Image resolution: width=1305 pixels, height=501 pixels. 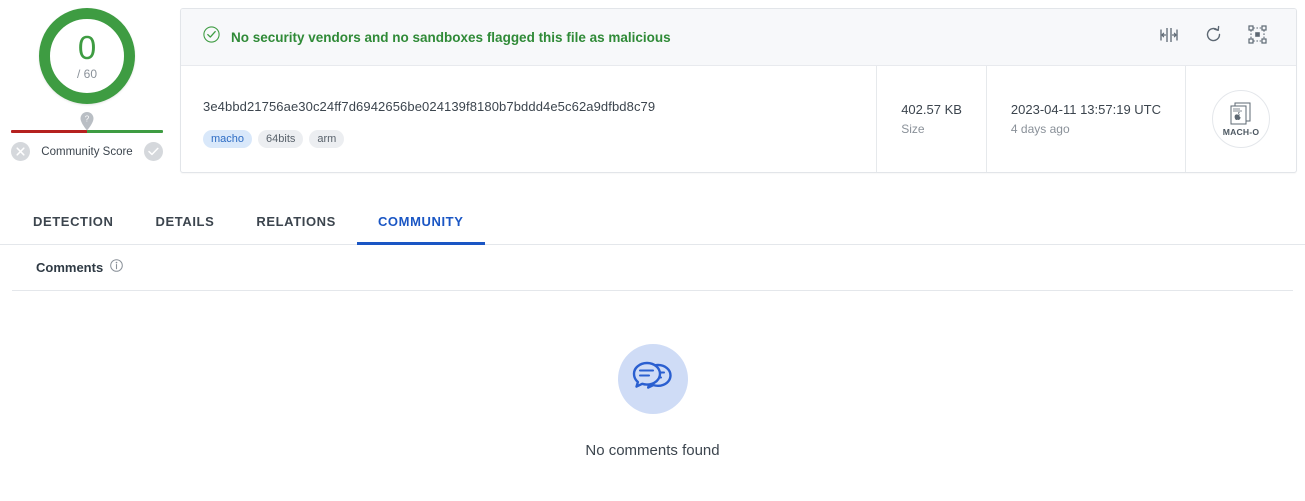 I want to click on score-value: 0, so click(x=87, y=47).